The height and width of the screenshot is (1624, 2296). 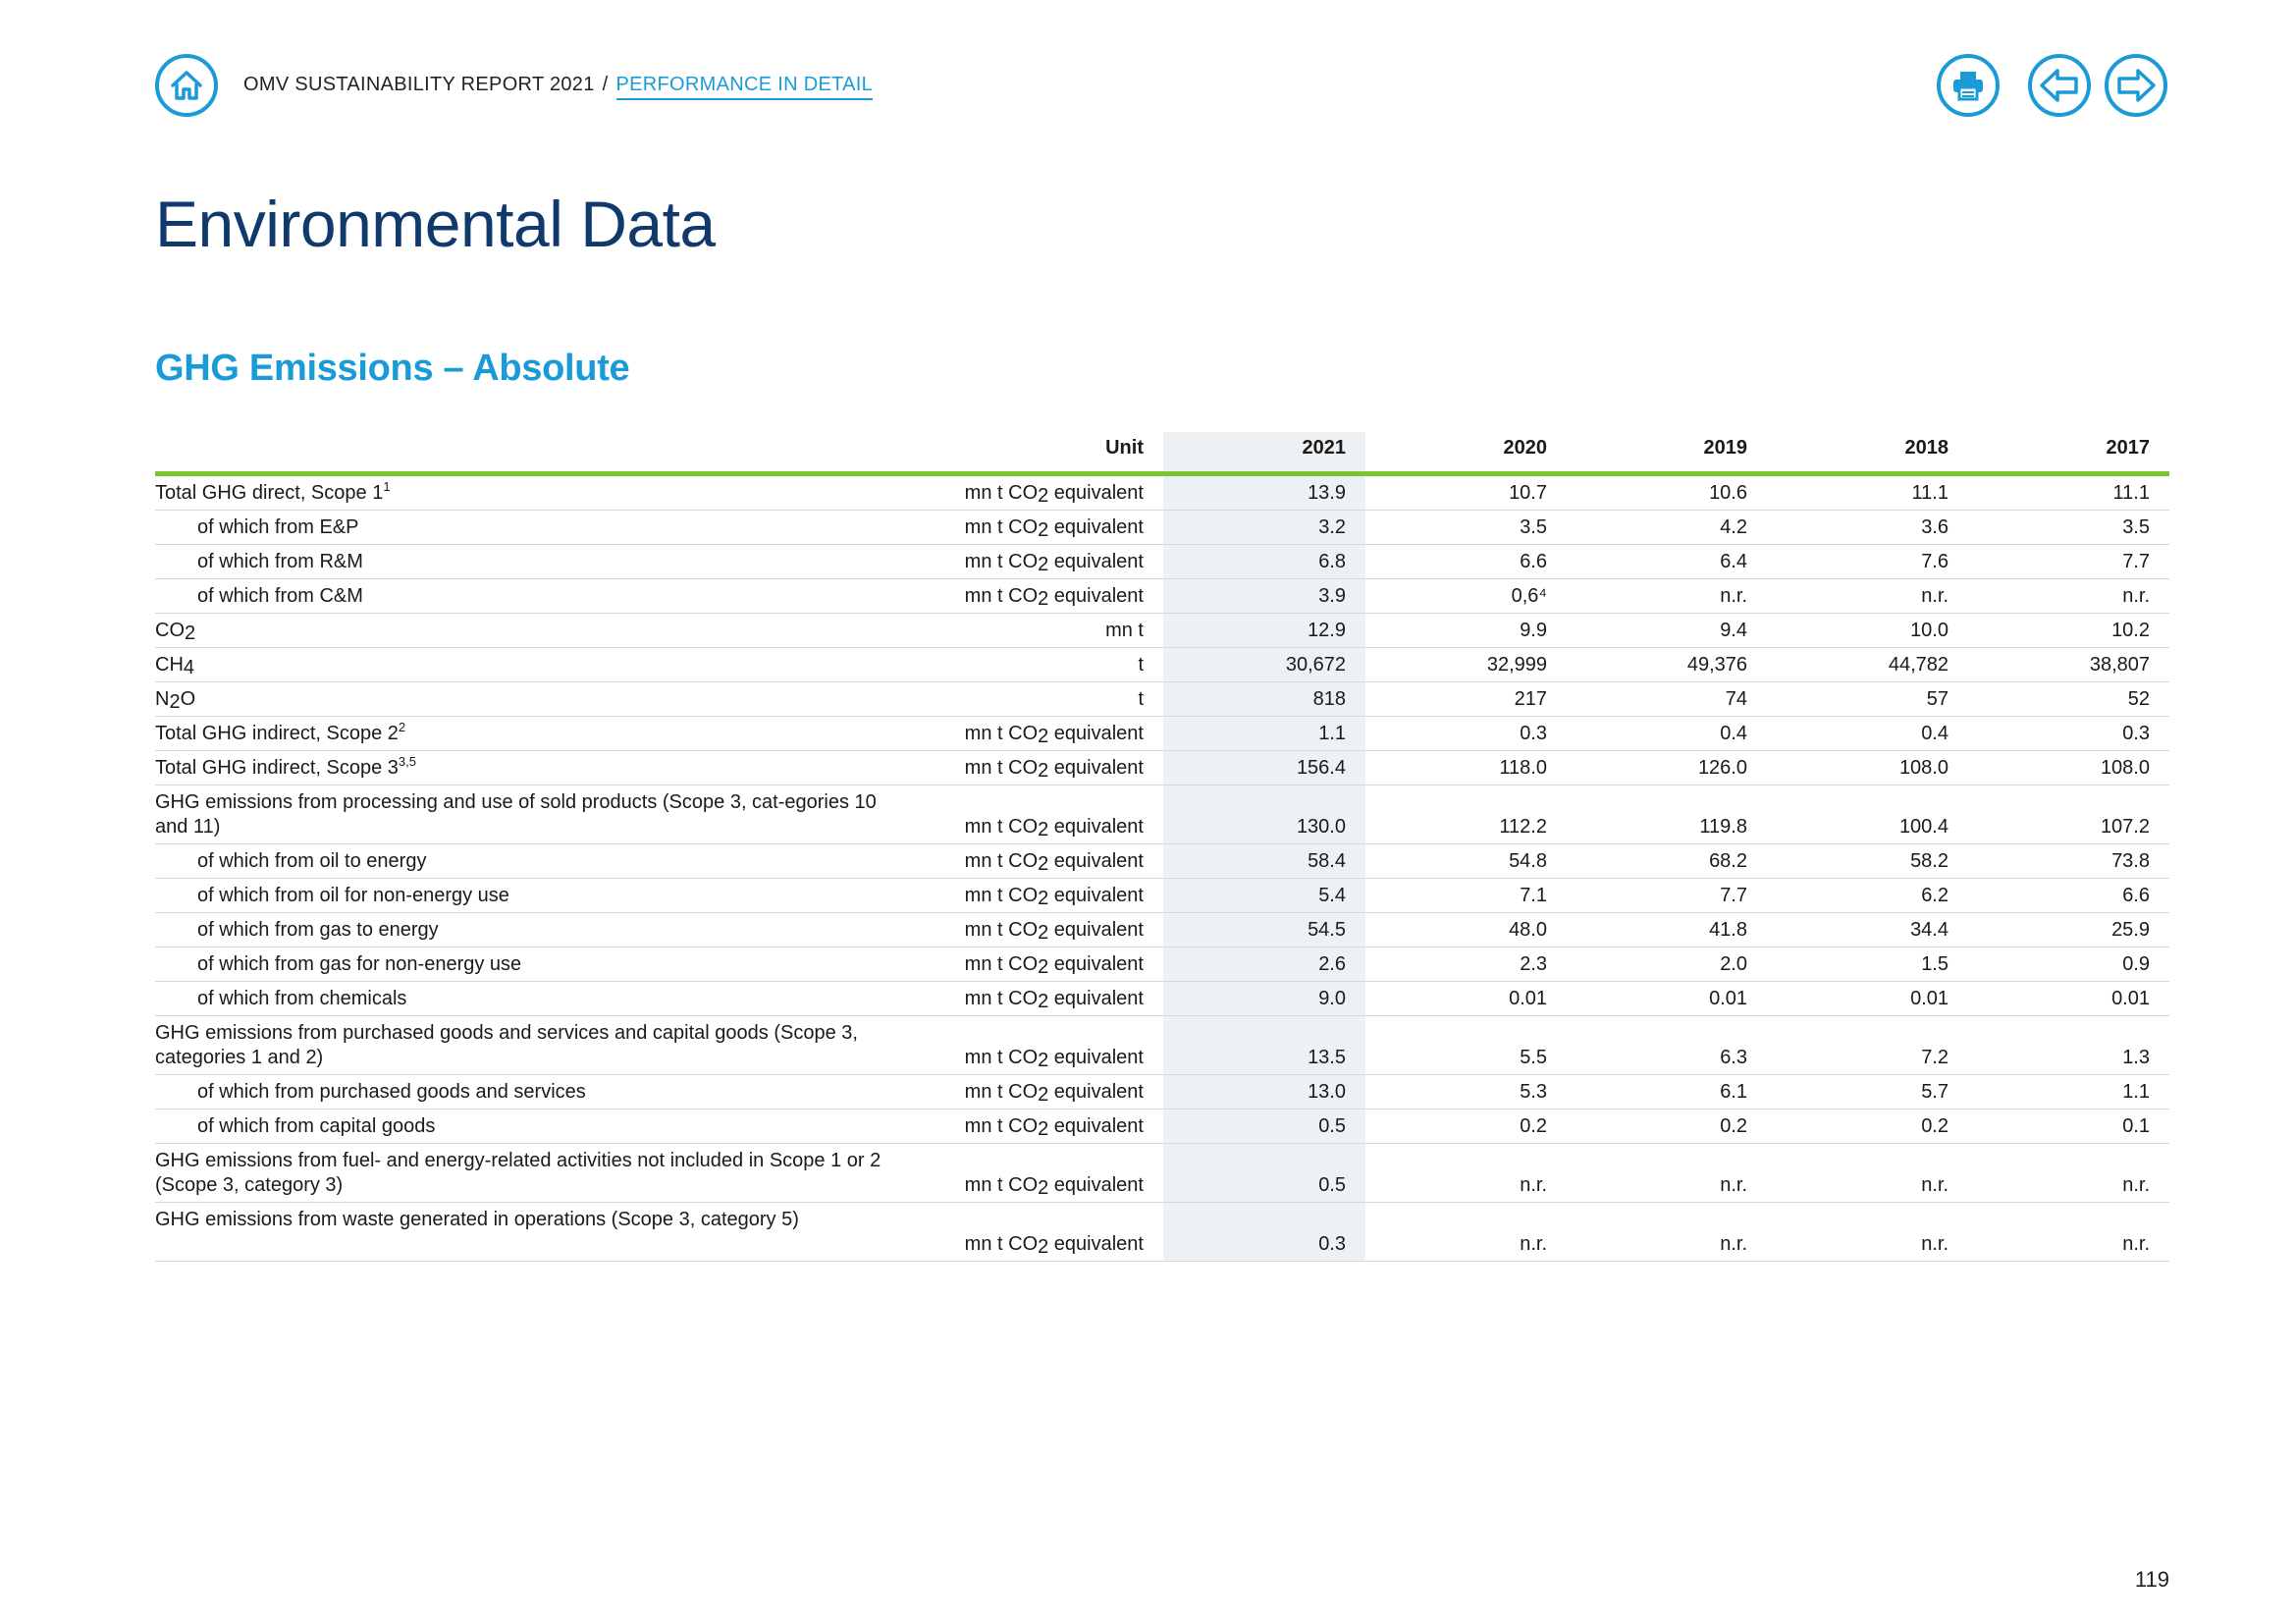 I want to click on row-value: 217, so click(x=1530, y=699).